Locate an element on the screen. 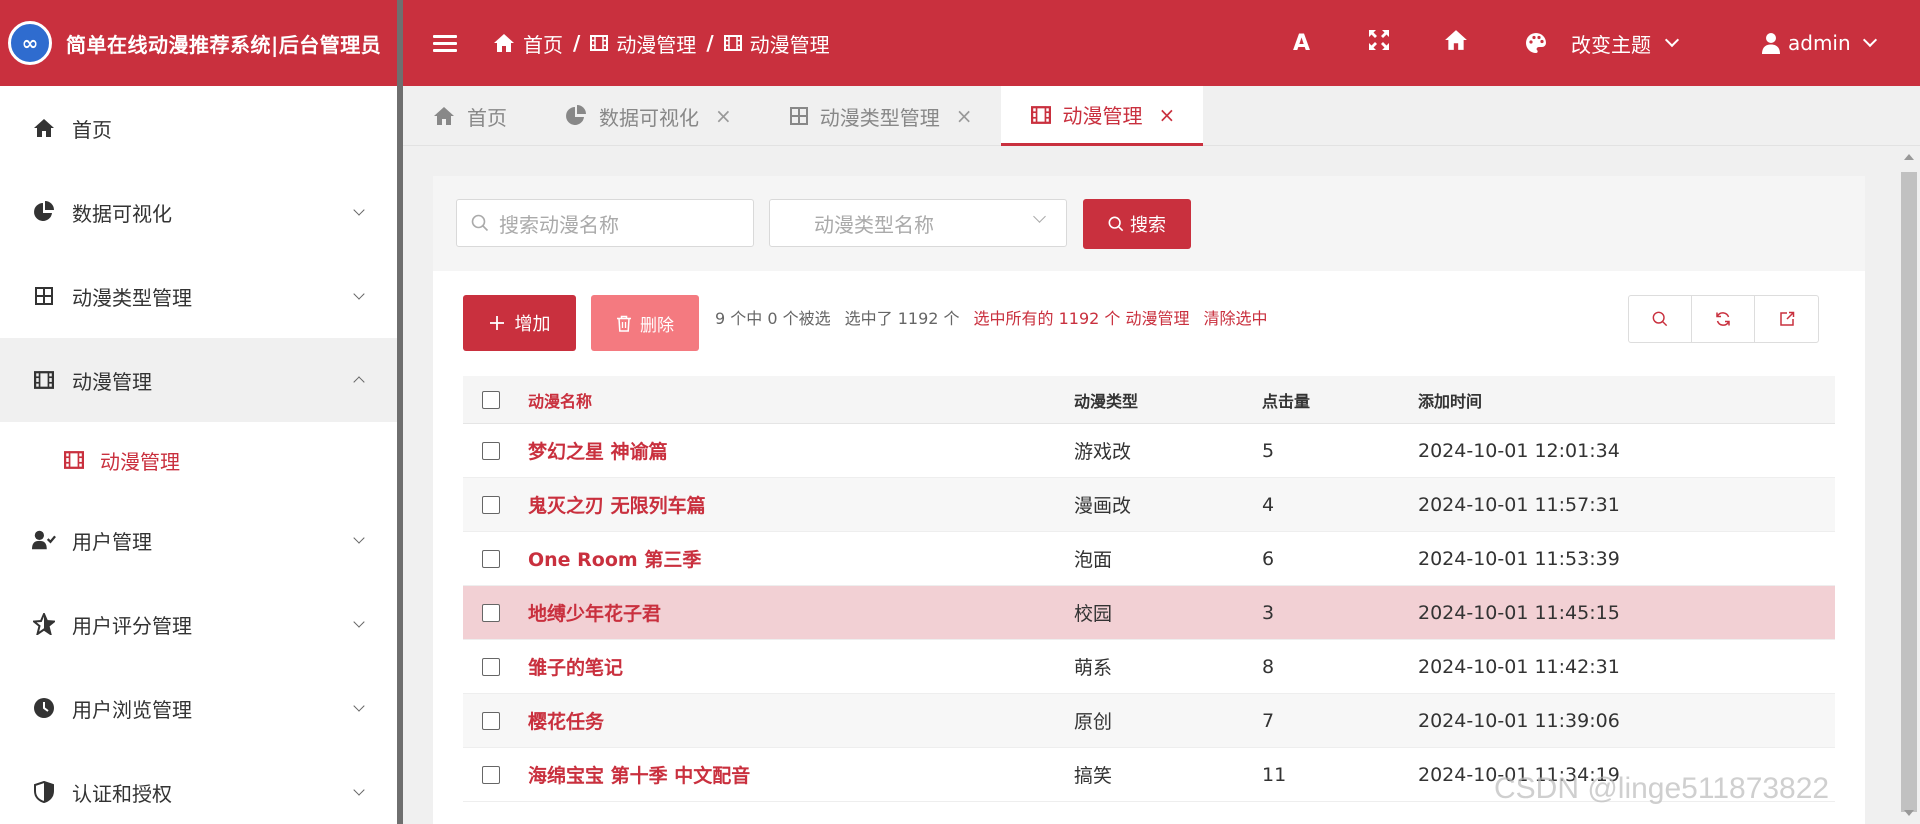 This screenshot has height=824, width=1920. search-button: 搜索 is located at coordinates (1137, 224).